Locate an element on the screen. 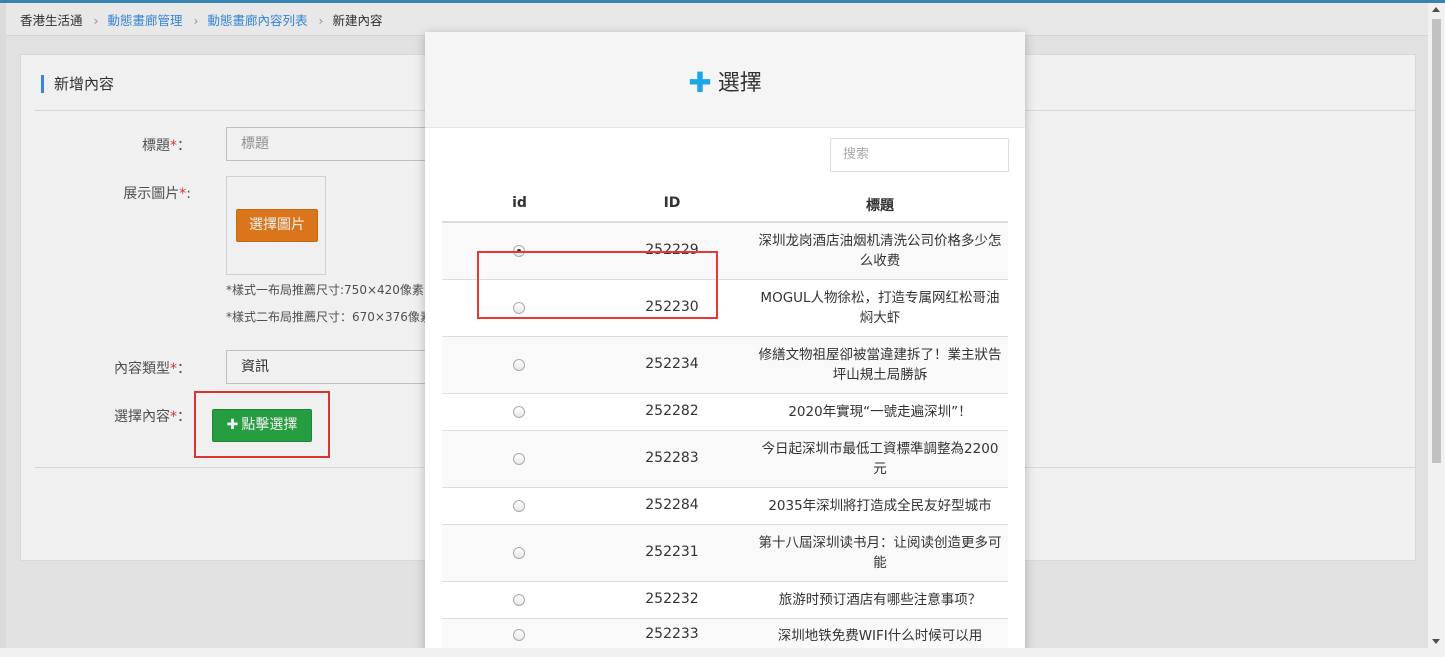  vertical-scrollbar is located at coordinates (1436, 325).